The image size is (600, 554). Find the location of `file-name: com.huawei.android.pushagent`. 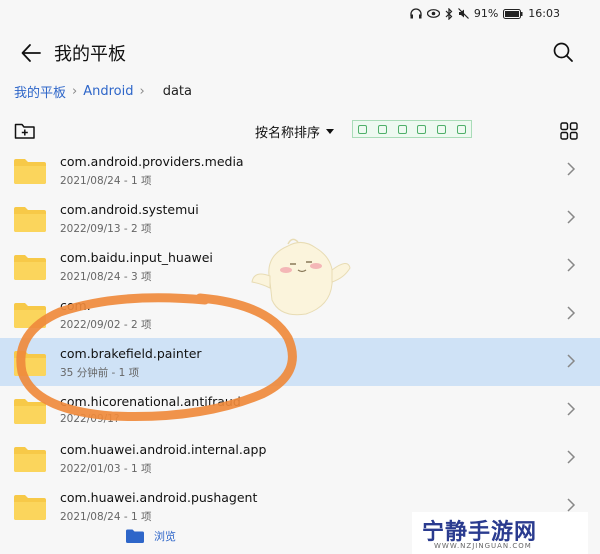

file-name: com.huawei.android.pushagent is located at coordinates (159, 497).